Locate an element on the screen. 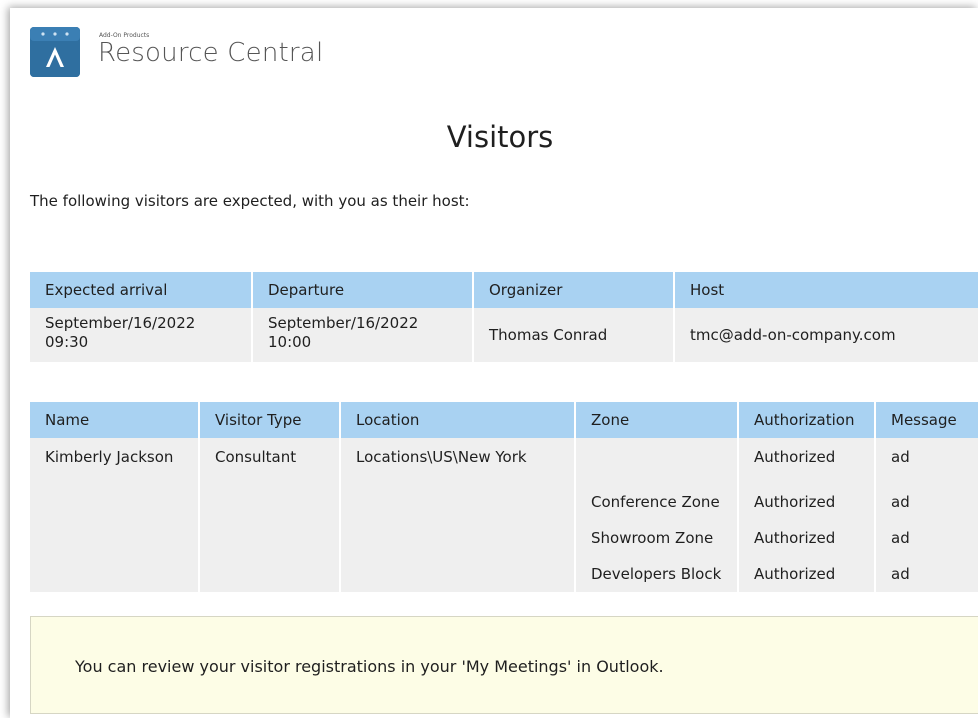  header-message: Message is located at coordinates (926, 420).